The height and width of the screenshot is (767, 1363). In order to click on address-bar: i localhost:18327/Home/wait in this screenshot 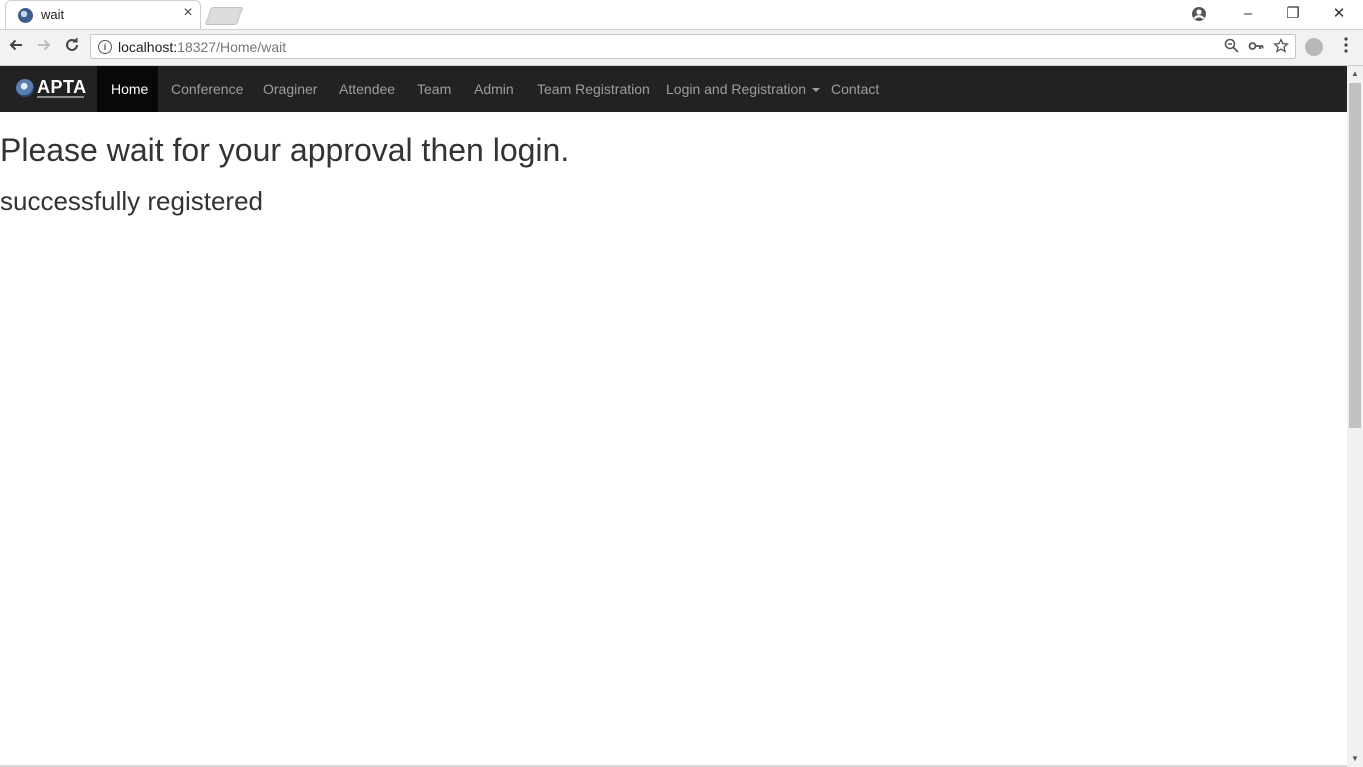, I will do `click(693, 46)`.